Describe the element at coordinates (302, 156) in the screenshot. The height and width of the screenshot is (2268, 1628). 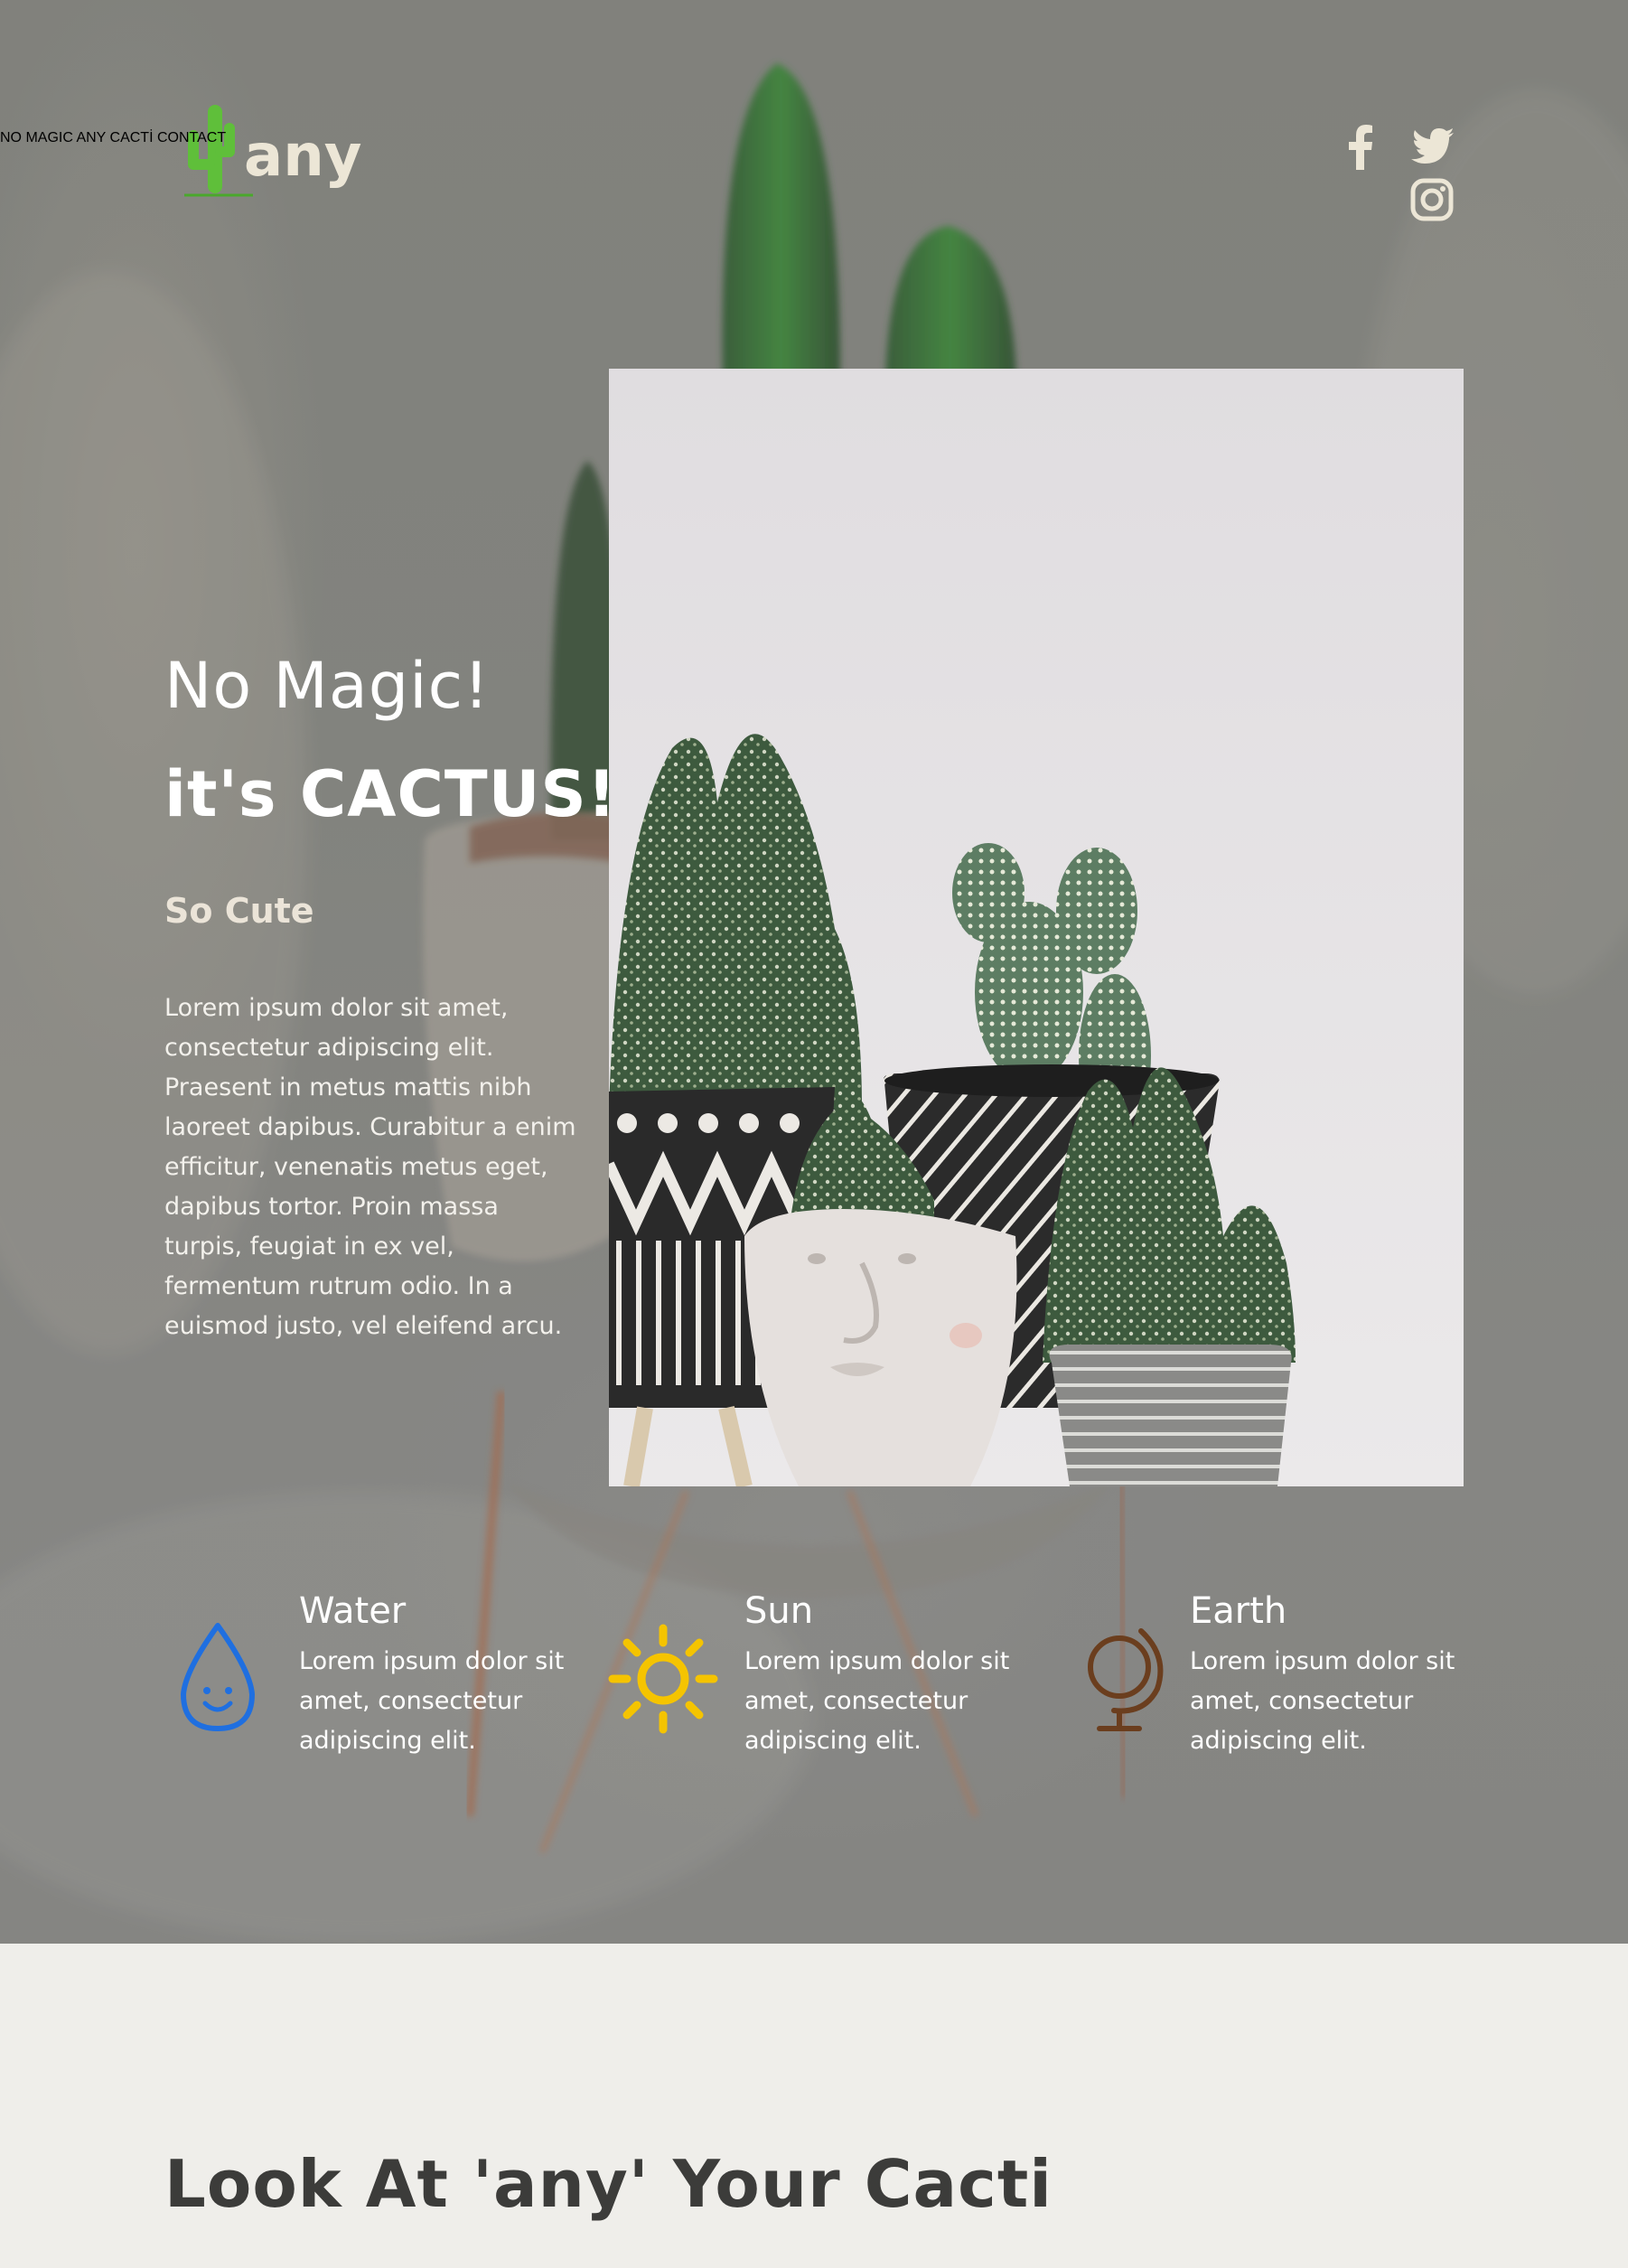
I see `brand-logo-text: any` at that location.